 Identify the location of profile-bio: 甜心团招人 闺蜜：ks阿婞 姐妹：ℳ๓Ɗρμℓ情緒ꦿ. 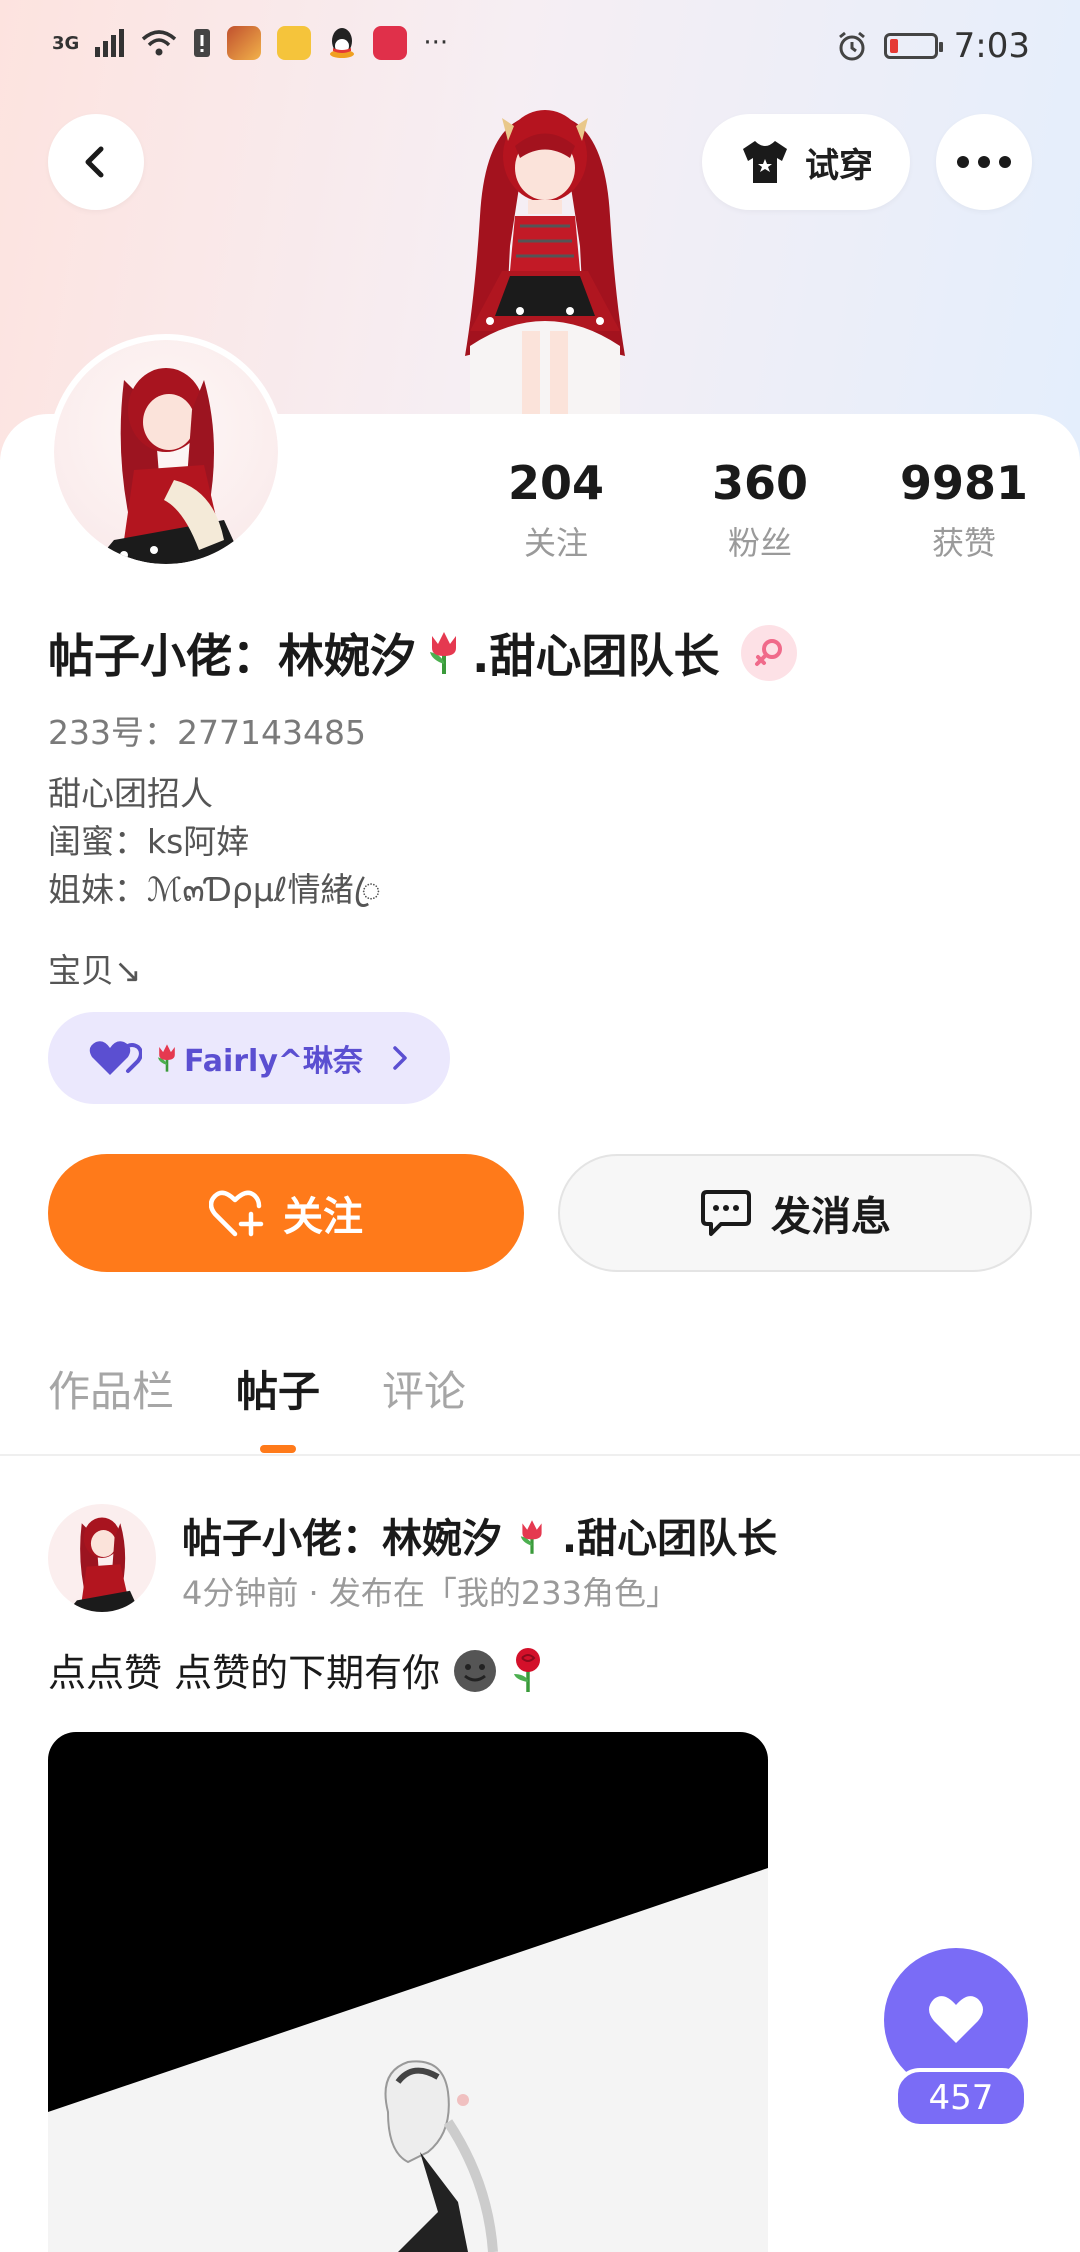
(214, 842).